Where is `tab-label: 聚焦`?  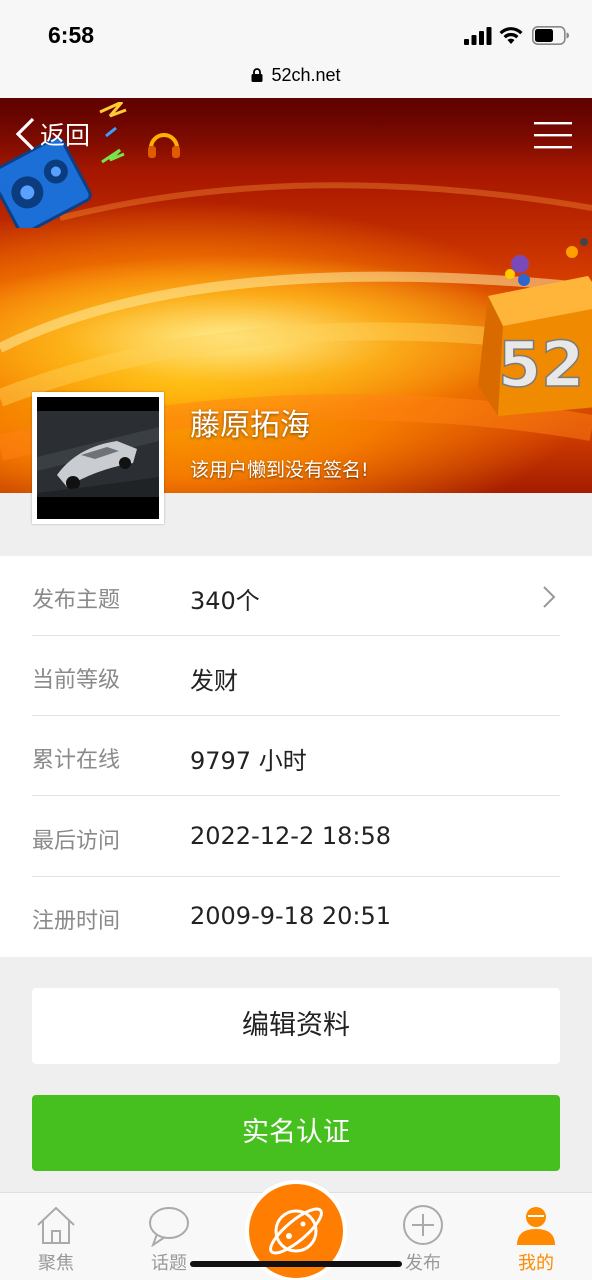
tab-label: 聚焦 is located at coordinates (56, 1263).